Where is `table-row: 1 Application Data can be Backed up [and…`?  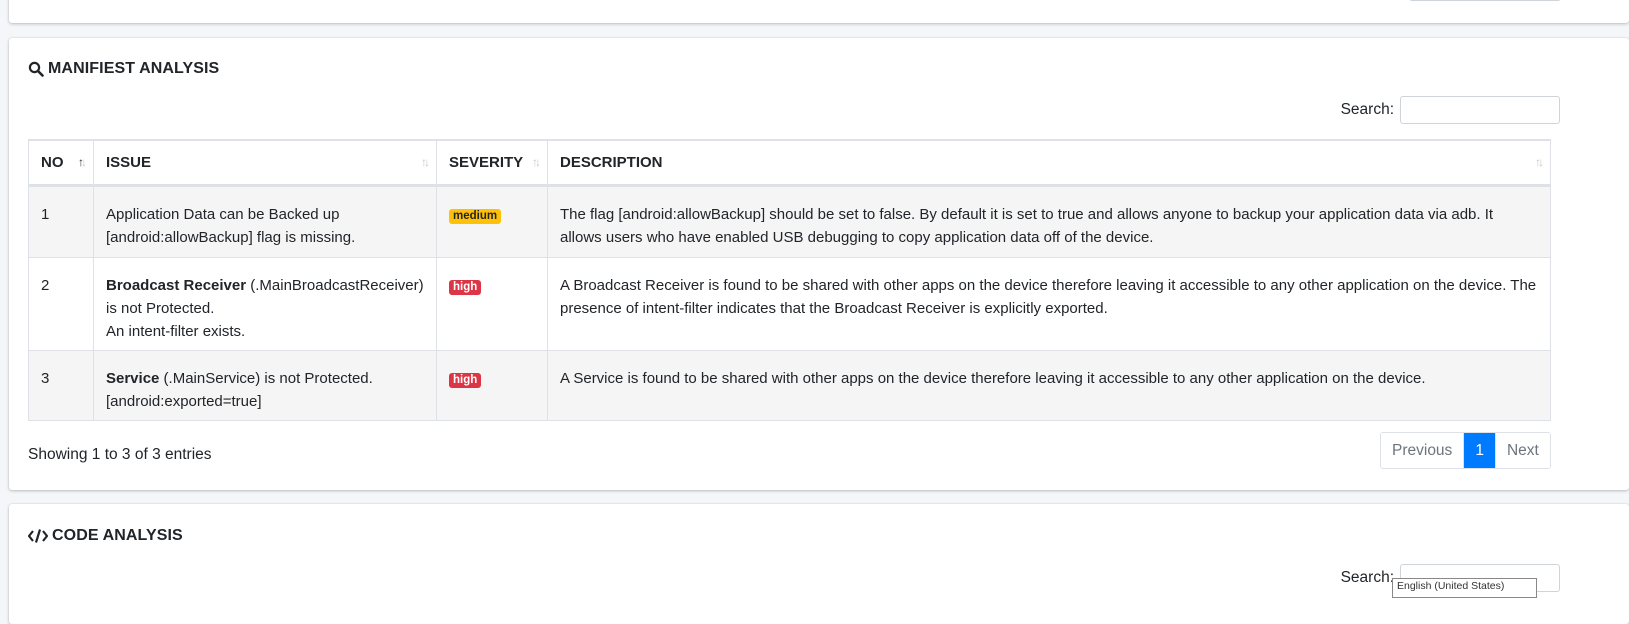 table-row: 1 Application Data can be Backed up [and… is located at coordinates (789, 221).